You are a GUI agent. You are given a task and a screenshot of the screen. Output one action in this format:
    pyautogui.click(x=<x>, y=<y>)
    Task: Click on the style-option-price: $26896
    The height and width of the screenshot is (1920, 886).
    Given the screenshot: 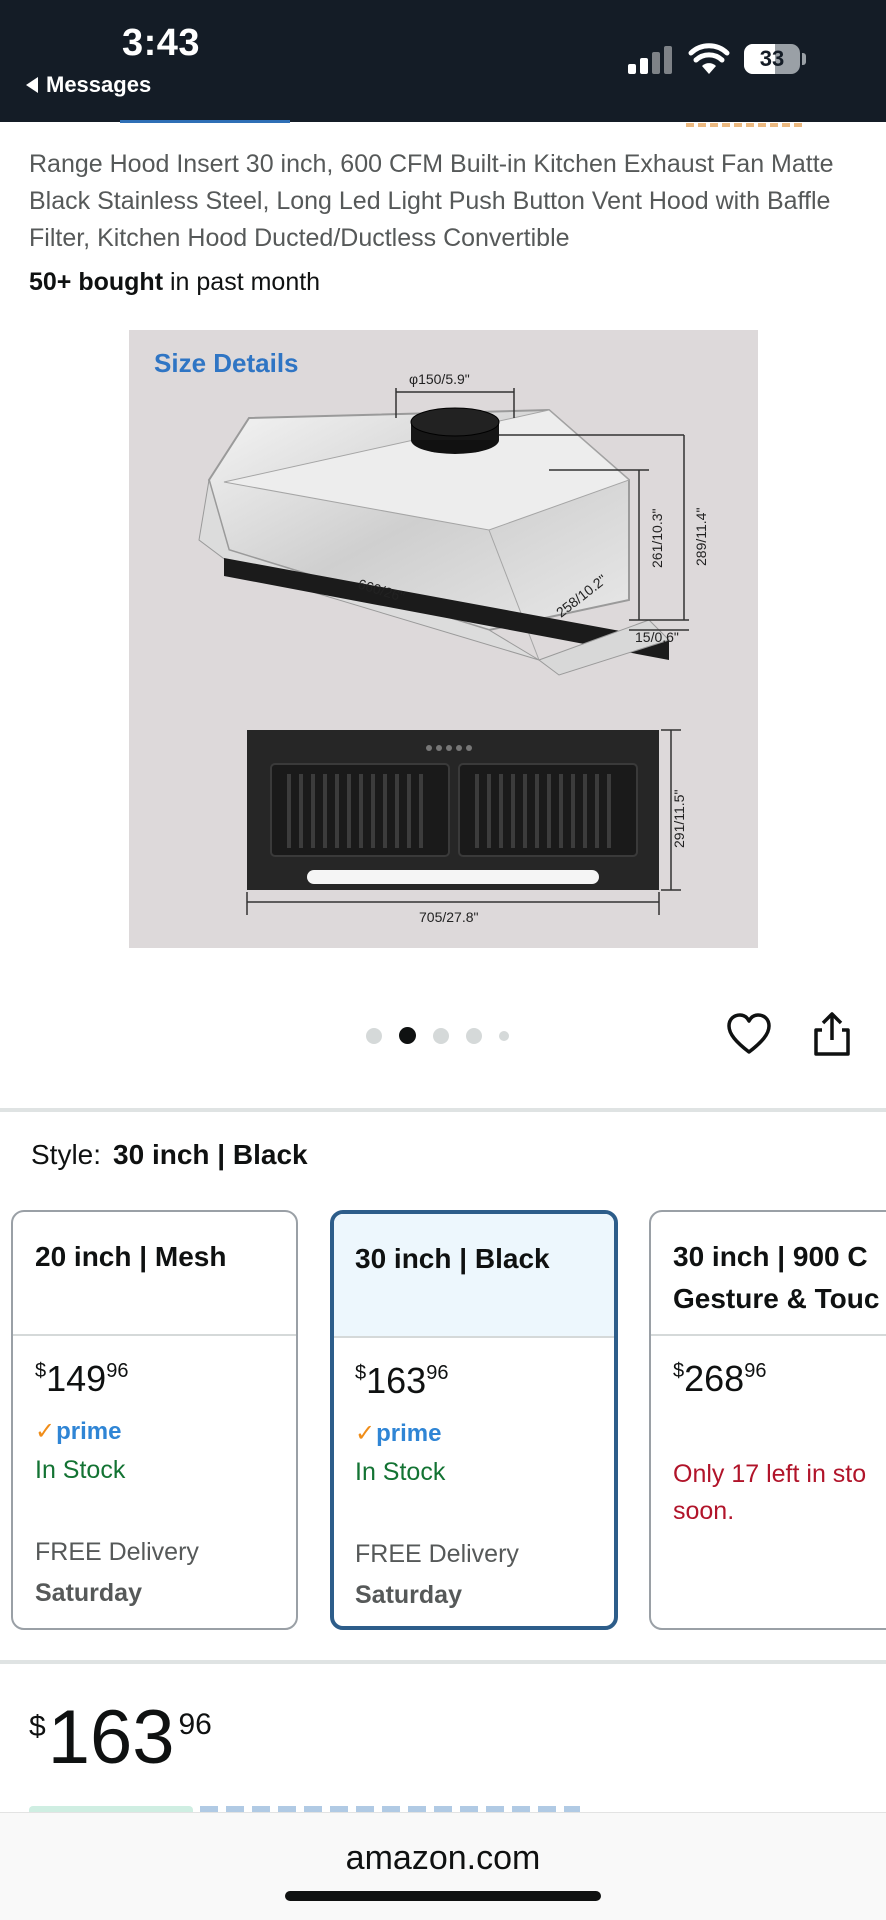 What is the action you would take?
    pyautogui.click(x=720, y=1378)
    